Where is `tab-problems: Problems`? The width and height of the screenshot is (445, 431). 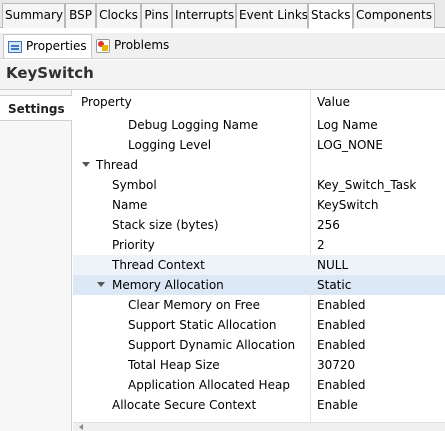 tab-problems: Problems is located at coordinates (132, 46).